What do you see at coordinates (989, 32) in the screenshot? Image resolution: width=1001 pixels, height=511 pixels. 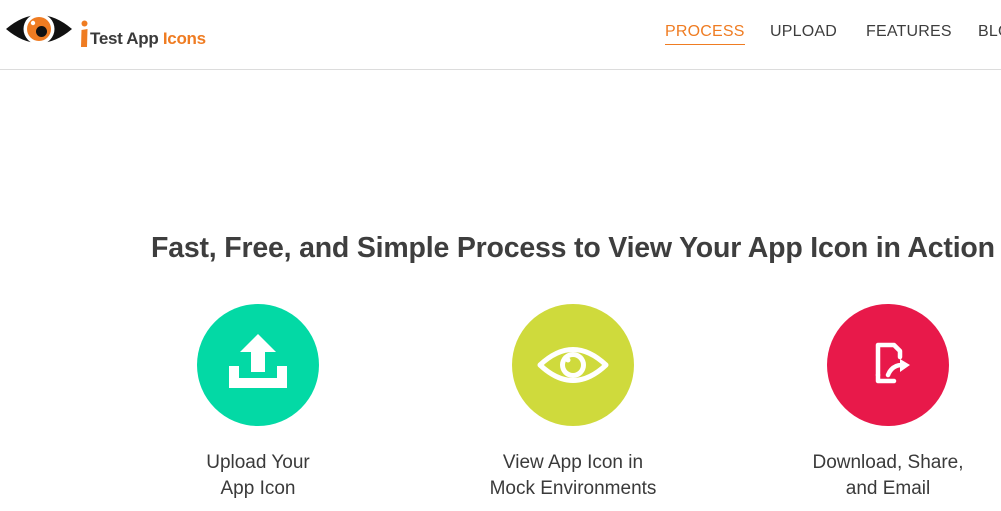 I see `nav-item-blog: BLOG` at bounding box center [989, 32].